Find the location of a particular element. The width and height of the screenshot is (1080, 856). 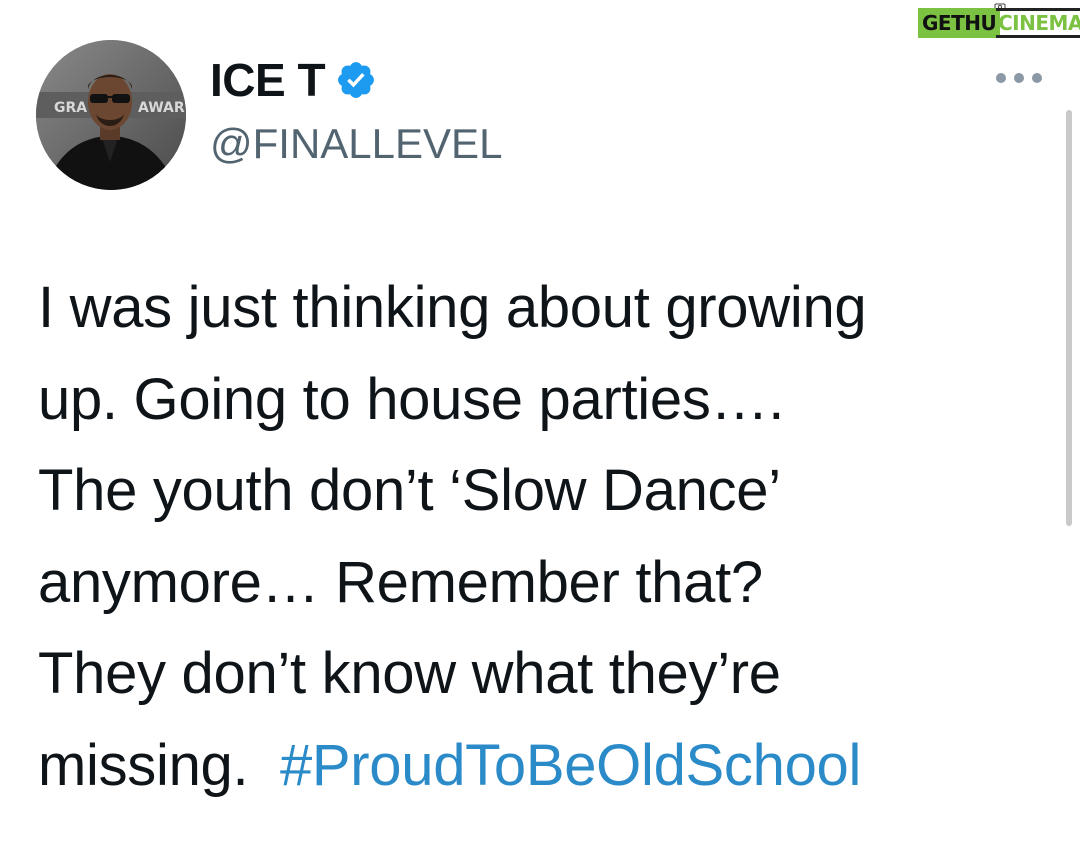

watermark-part1: GETHU is located at coordinates (959, 23).